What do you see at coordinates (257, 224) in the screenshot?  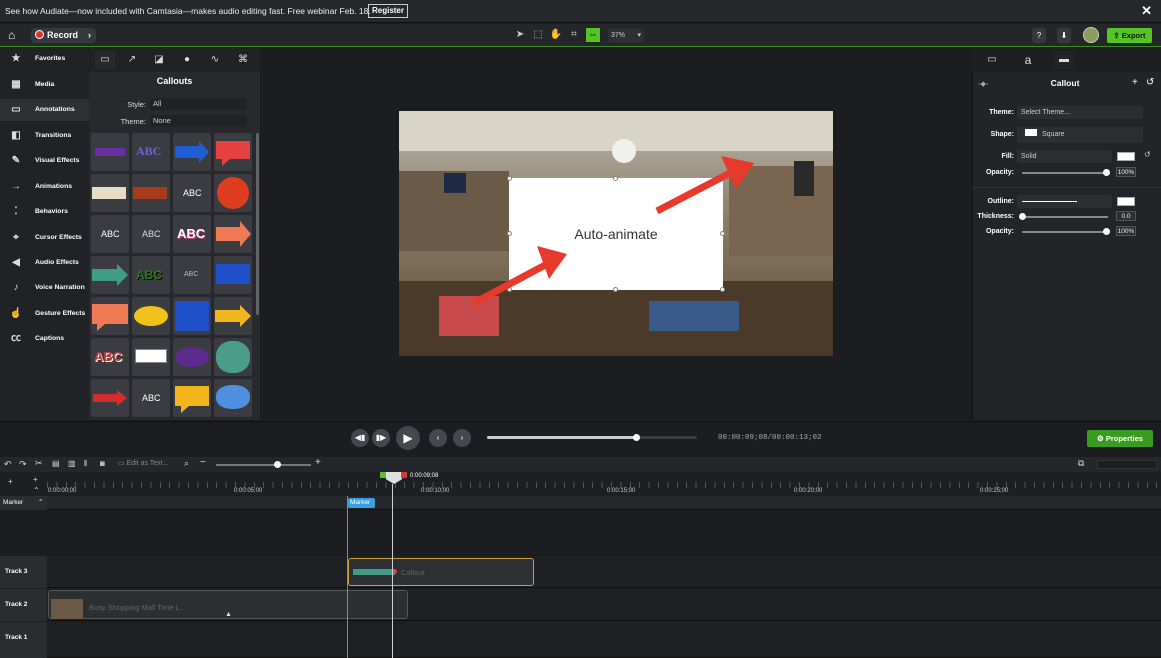 I see `panel-scrollbar` at bounding box center [257, 224].